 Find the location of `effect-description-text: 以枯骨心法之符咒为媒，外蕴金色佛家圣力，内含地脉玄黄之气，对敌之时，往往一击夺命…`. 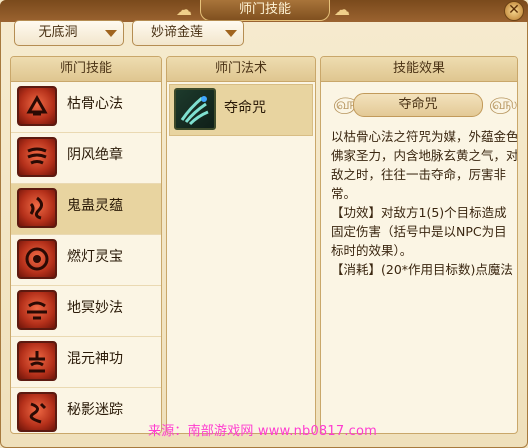

effect-description-text: 以枯骨心法之符咒为媒，外蕴金色佛家圣力，内含地脉玄黄之气，对敌之时，往往一击夺命… is located at coordinates (424, 165).